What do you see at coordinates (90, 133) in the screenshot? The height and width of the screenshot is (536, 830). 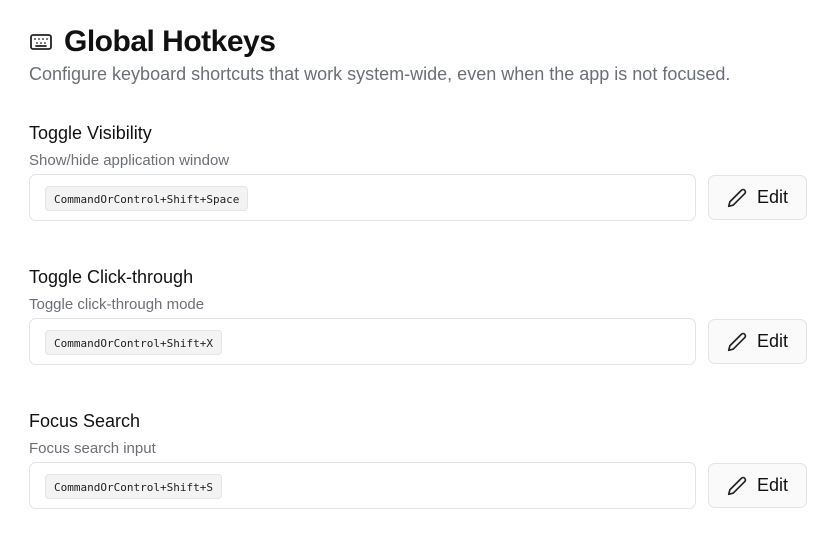 I see `hotkey-title: Toggle Visibility` at bounding box center [90, 133].